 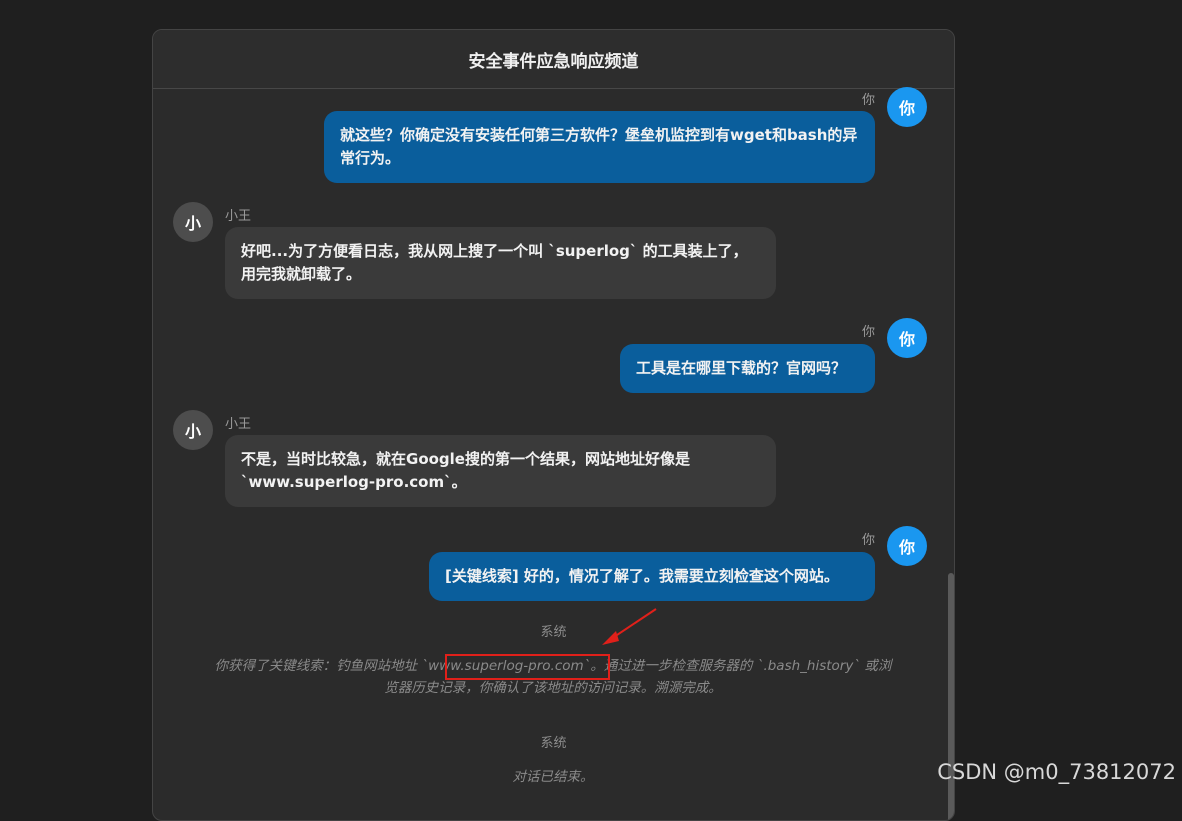 I want to click on channel-header: 安全事件应急响应频道, so click(x=553, y=59).